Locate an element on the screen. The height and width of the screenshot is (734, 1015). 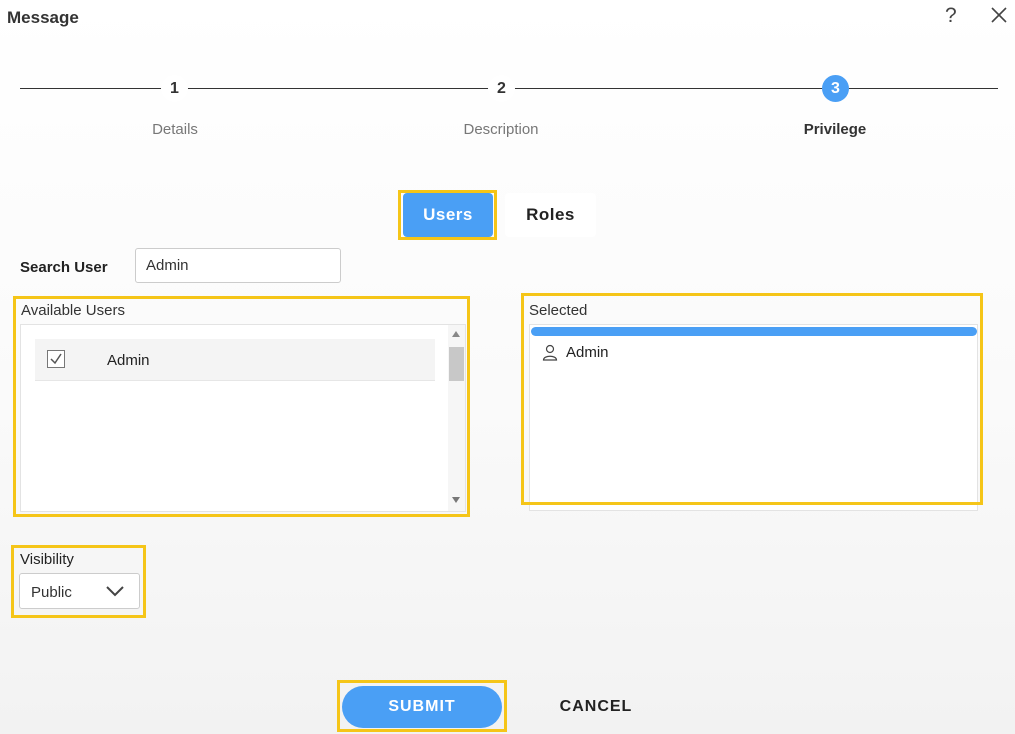
step-3-circle: 3 is located at coordinates (835, 88).